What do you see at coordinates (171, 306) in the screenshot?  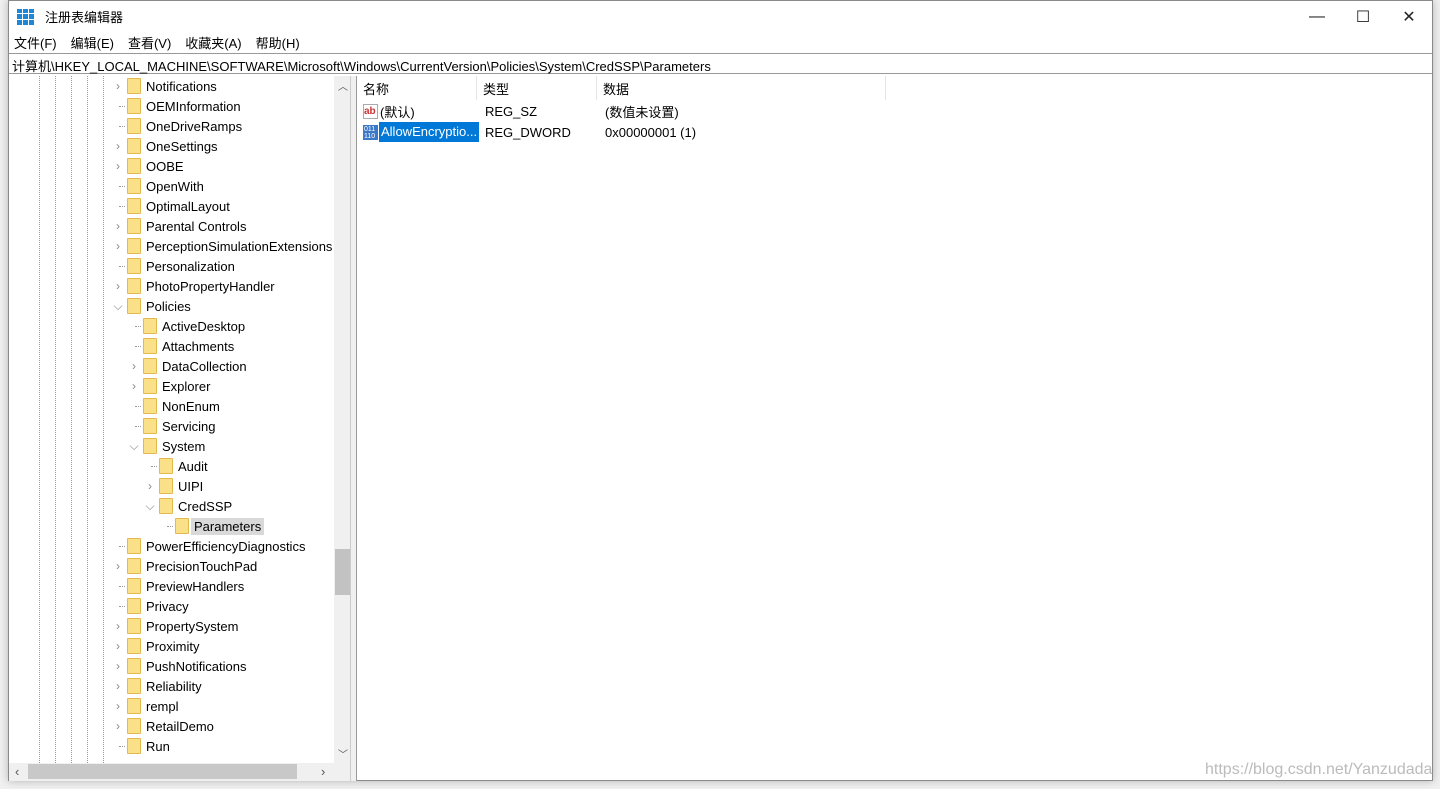 I see `tree-item: ⌵ Policies` at bounding box center [171, 306].